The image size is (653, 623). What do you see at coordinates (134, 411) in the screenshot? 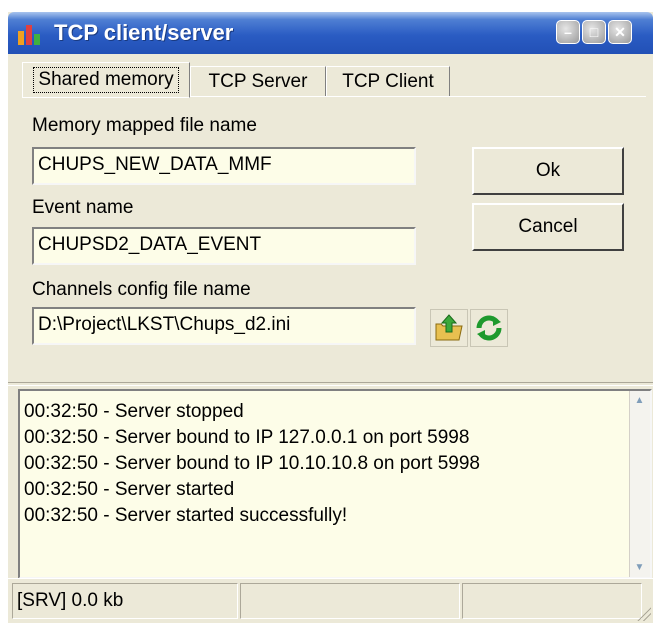
I see `log-line: 00:32:50 - Server stopped` at bounding box center [134, 411].